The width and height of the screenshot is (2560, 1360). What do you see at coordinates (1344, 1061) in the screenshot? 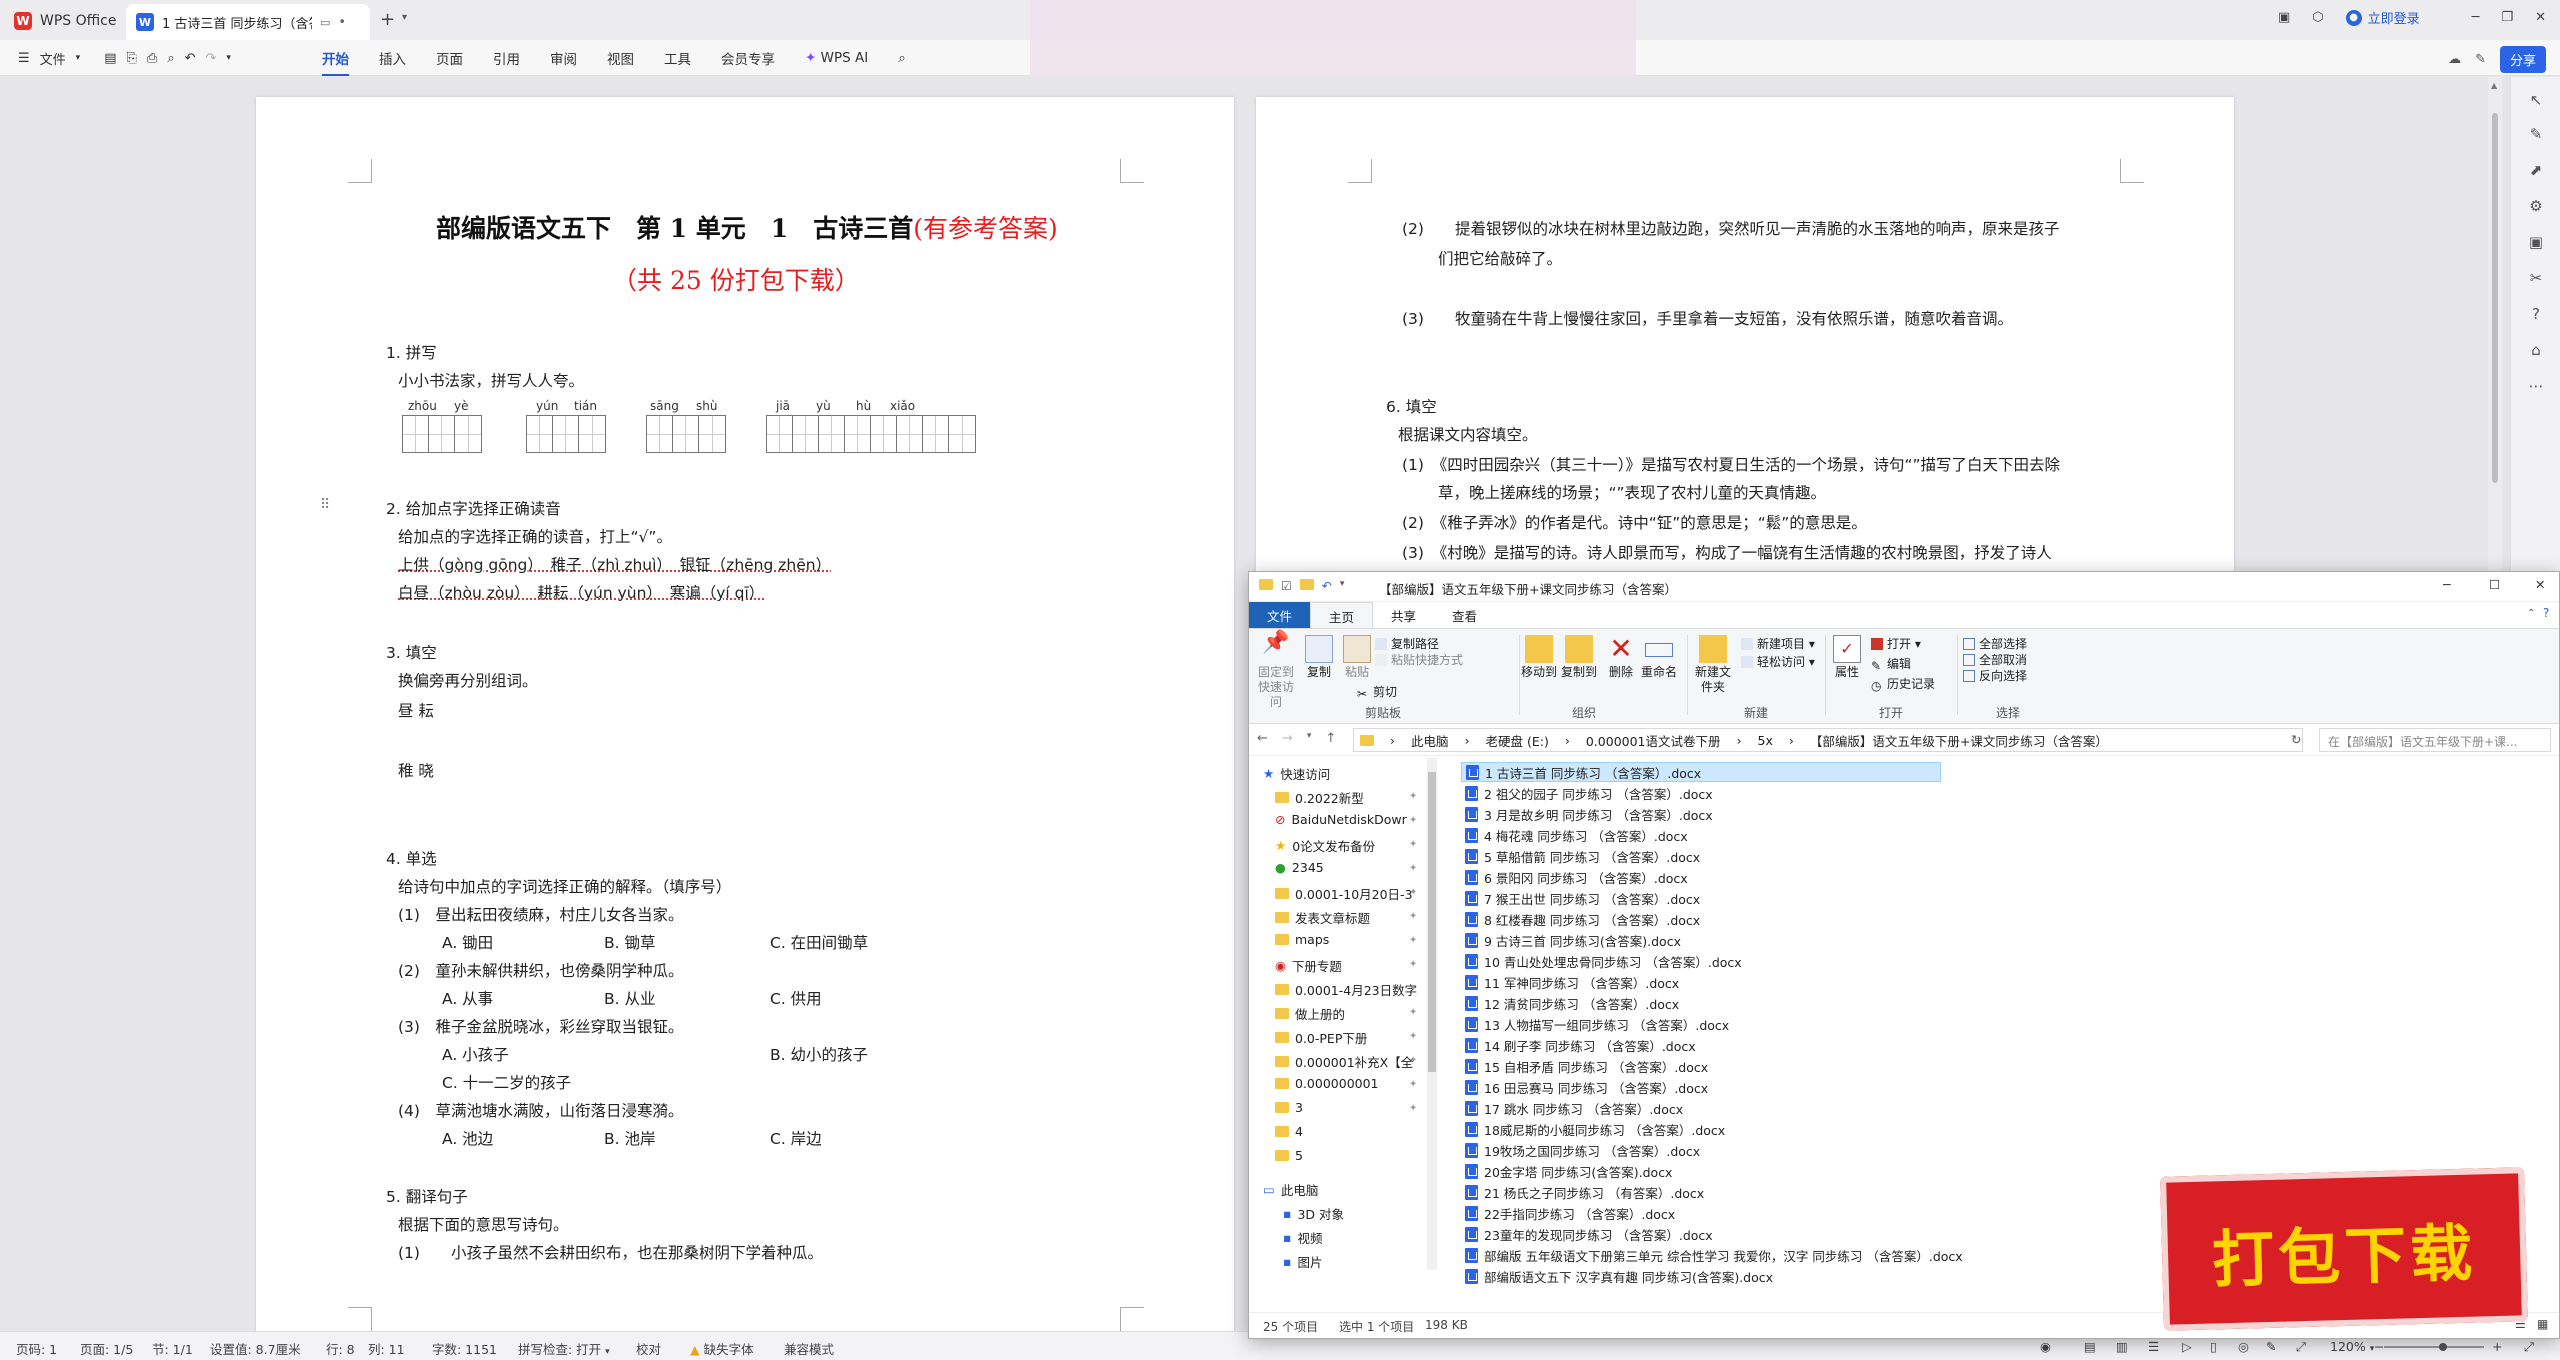
I see `nav-item: 0.000001补充X【全` at bounding box center [1344, 1061].